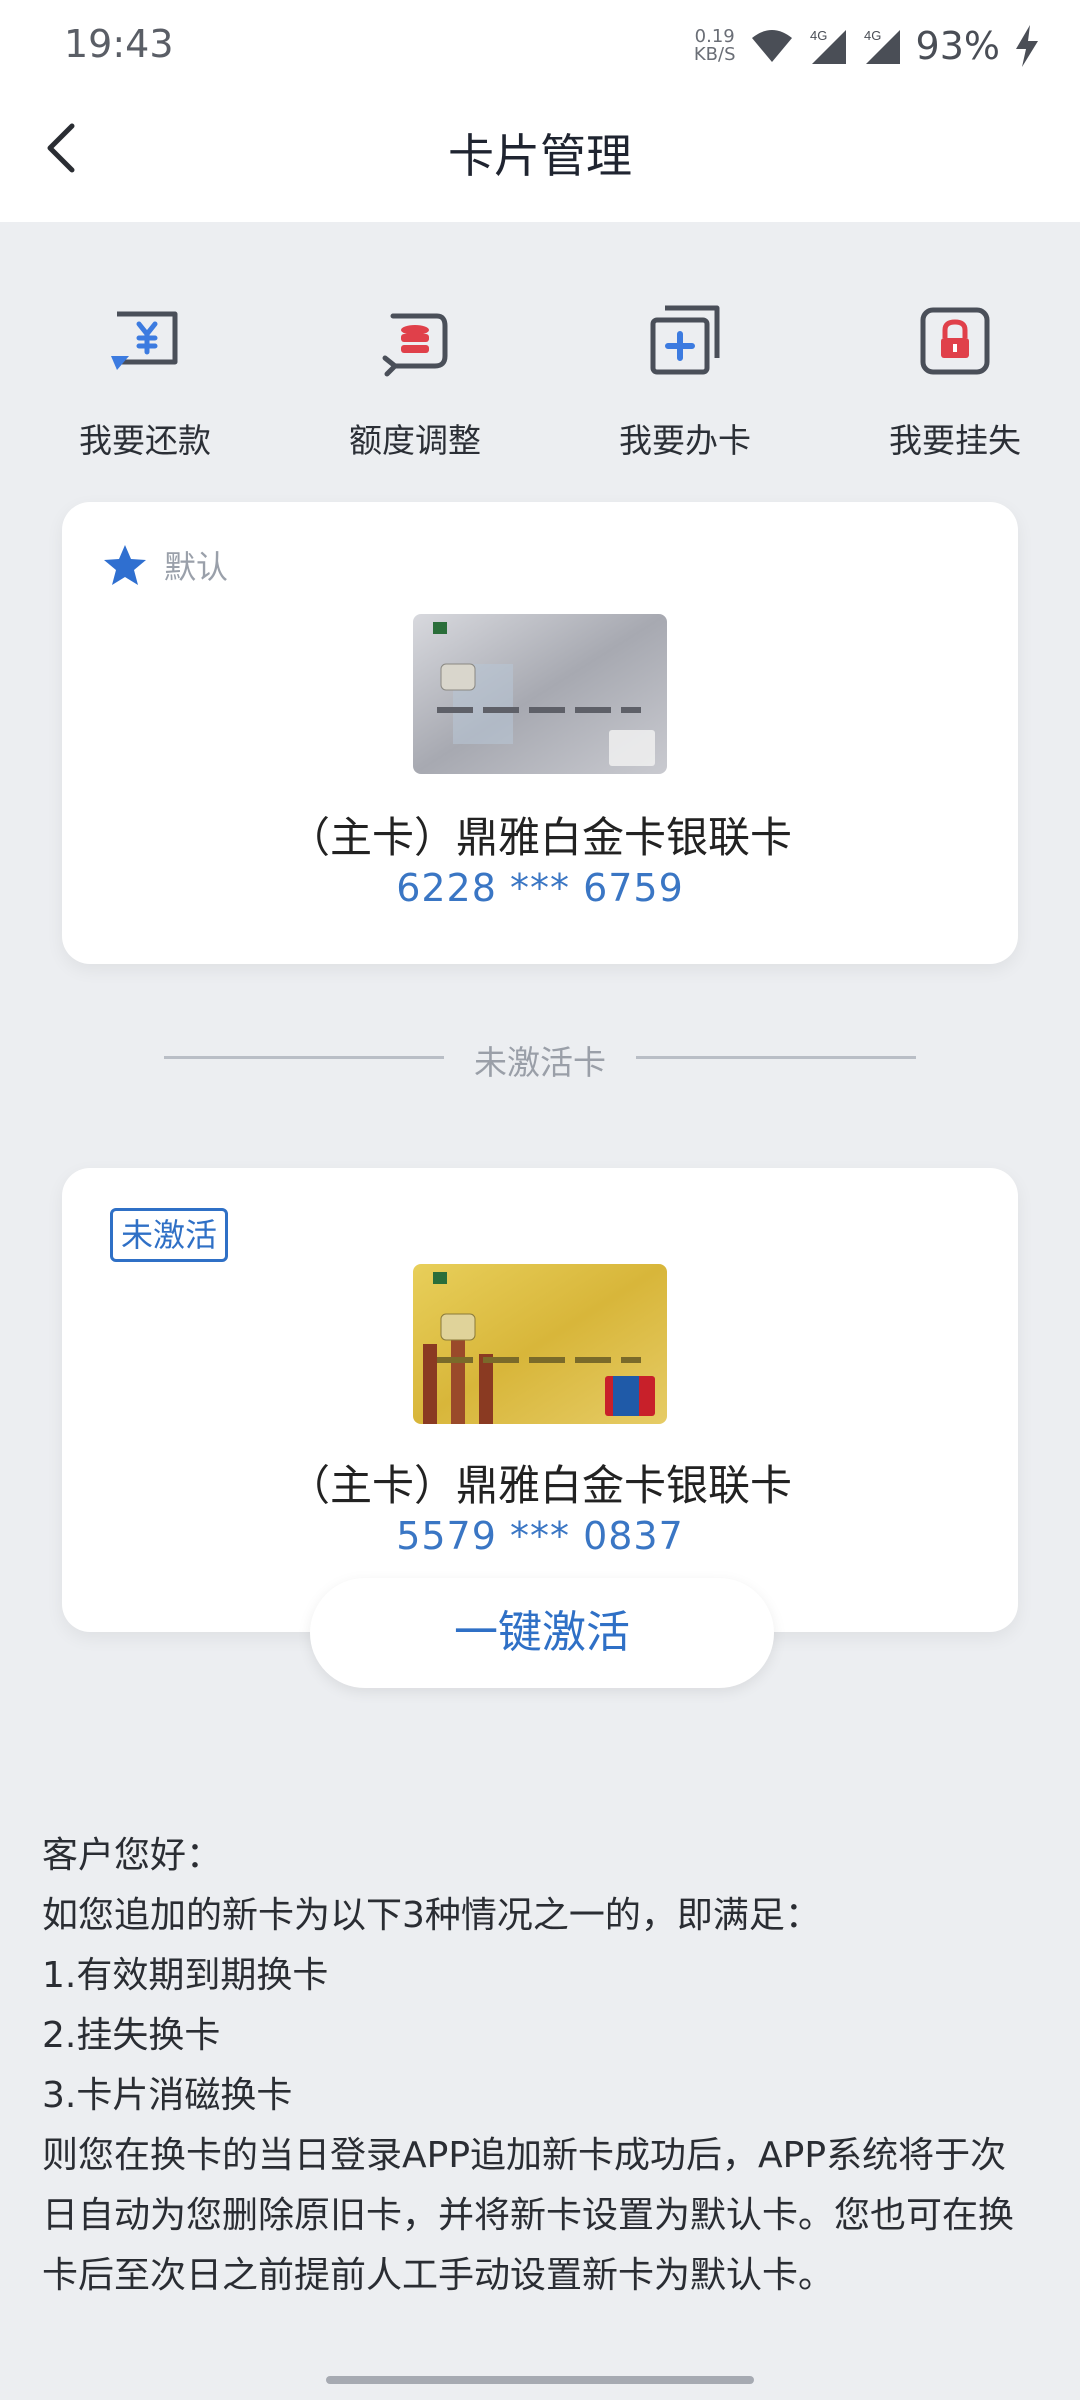  I want to click on action-limit-adjust-label: 额度调整, so click(415, 440).